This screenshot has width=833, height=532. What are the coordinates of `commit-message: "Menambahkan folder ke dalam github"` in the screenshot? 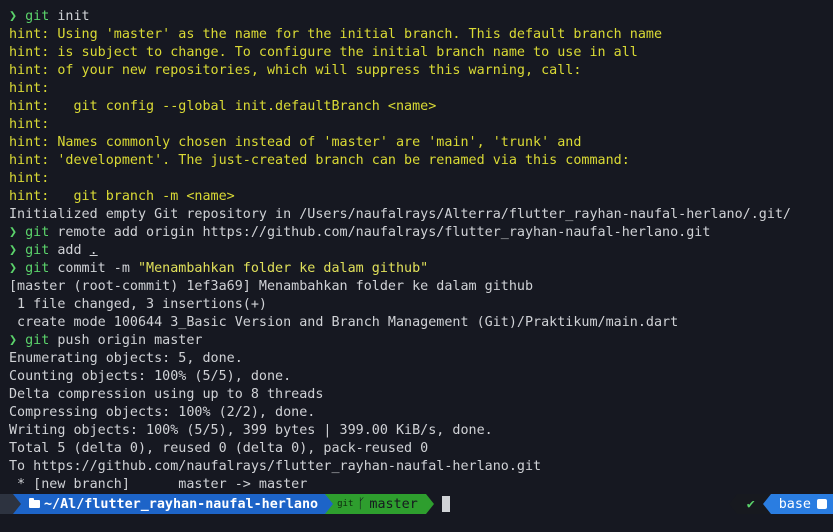 It's located at (283, 268).